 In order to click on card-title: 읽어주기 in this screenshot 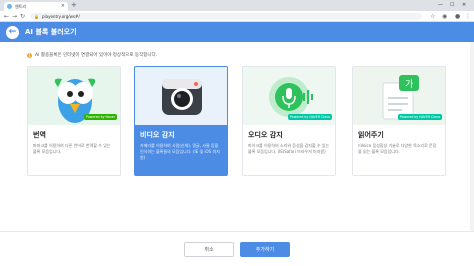, I will do `click(371, 135)`.